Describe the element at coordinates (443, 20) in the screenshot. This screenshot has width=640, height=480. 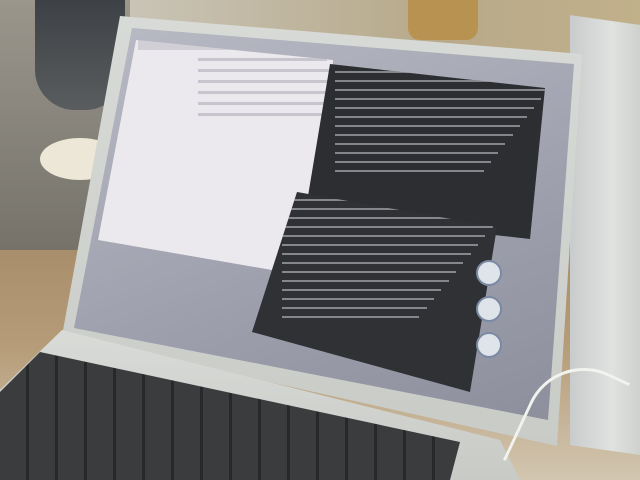
I see `mug` at that location.